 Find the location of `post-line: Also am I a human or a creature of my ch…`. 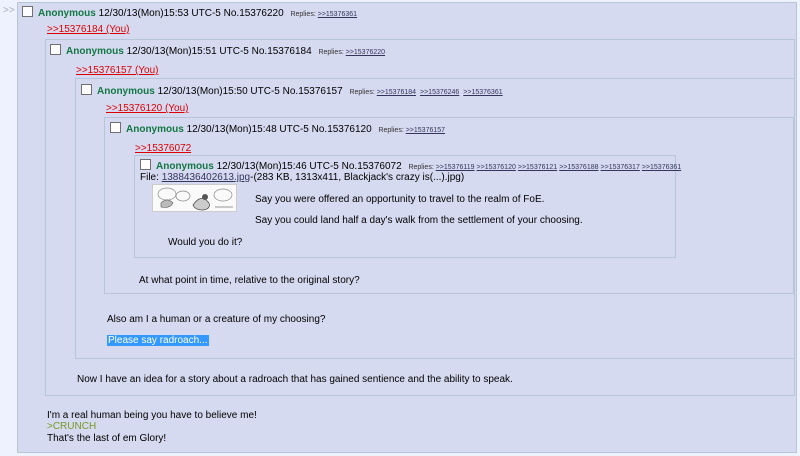

post-line: Also am I a human or a creature of my ch… is located at coordinates (216, 319).